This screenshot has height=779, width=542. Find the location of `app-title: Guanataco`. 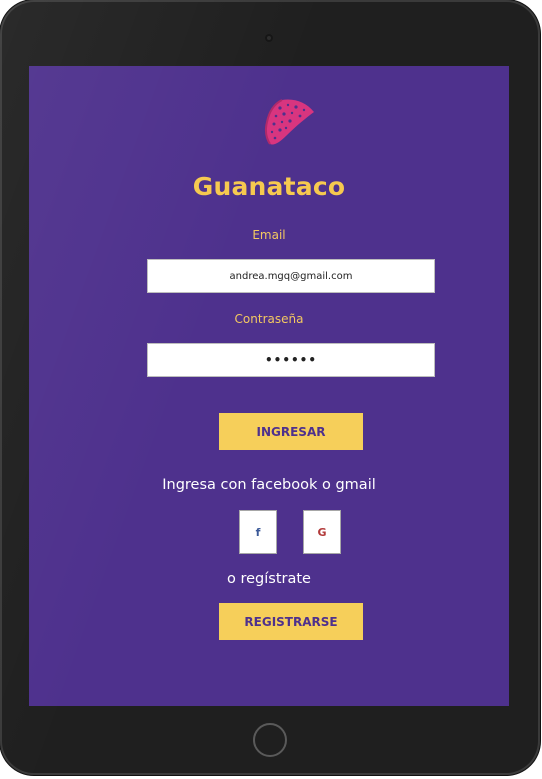

app-title: Guanataco is located at coordinates (269, 186).